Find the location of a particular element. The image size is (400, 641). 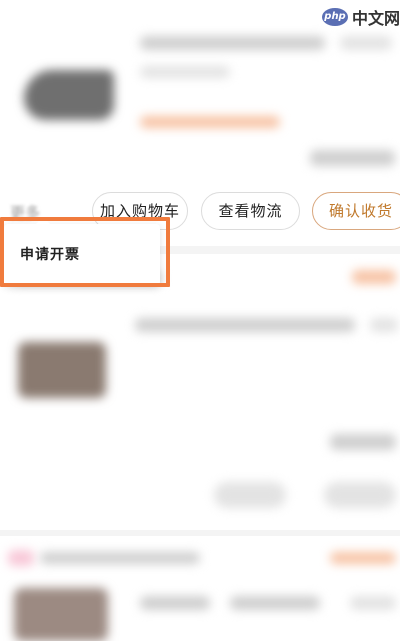

action-pill-placeholder-a is located at coordinates (250, 495).